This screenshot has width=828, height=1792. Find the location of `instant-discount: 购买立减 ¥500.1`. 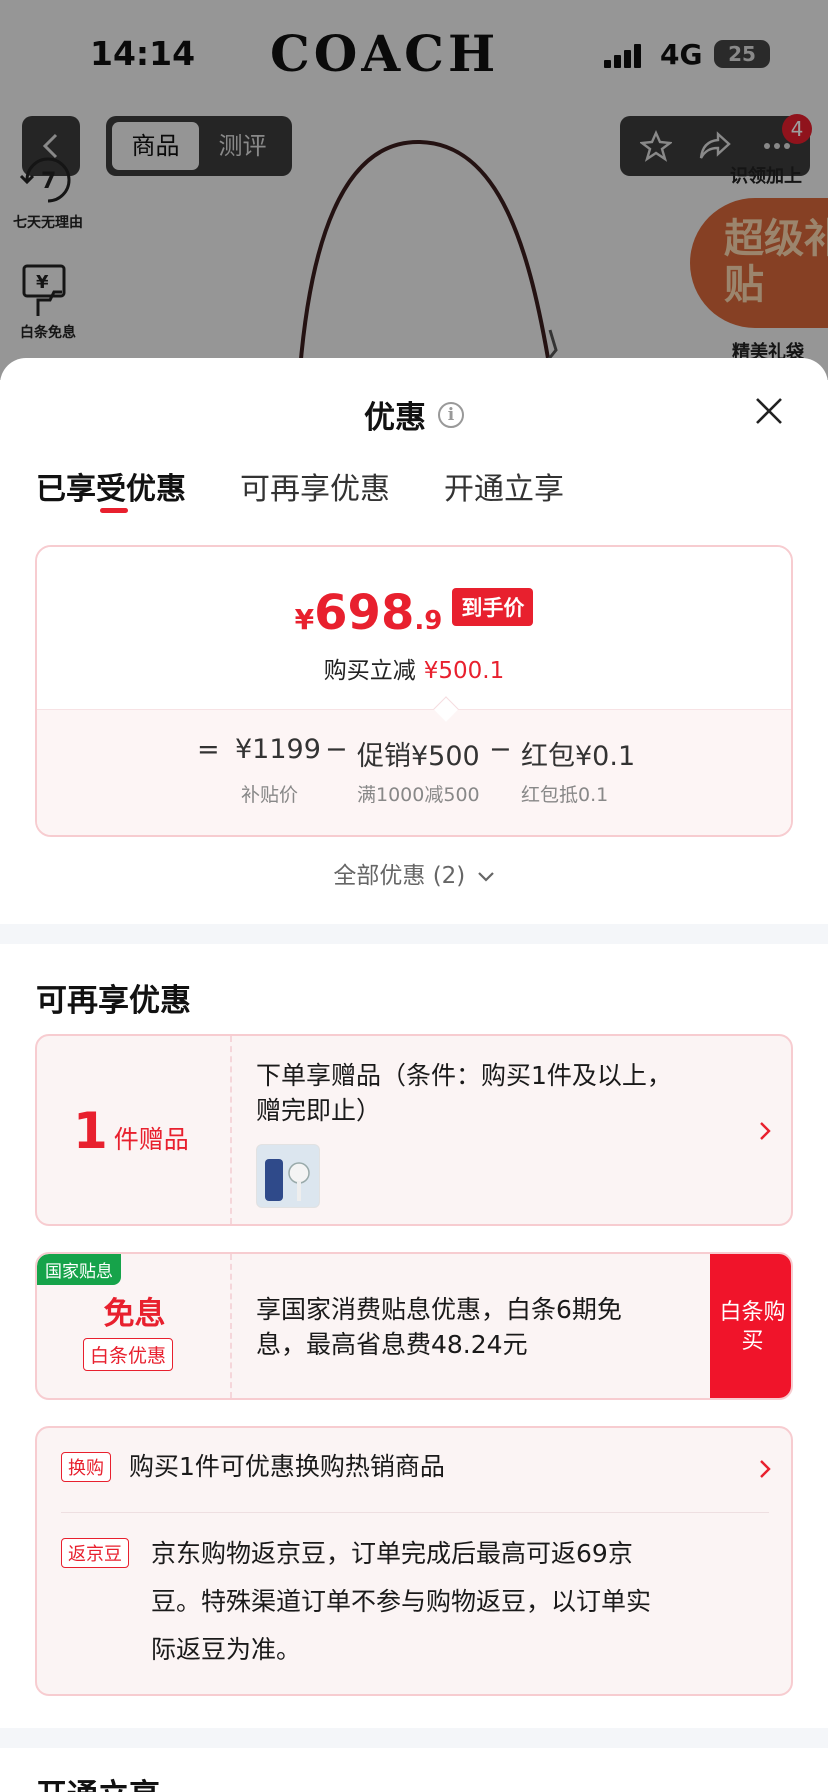

instant-discount: 购买立减 ¥500.1 is located at coordinates (414, 671).